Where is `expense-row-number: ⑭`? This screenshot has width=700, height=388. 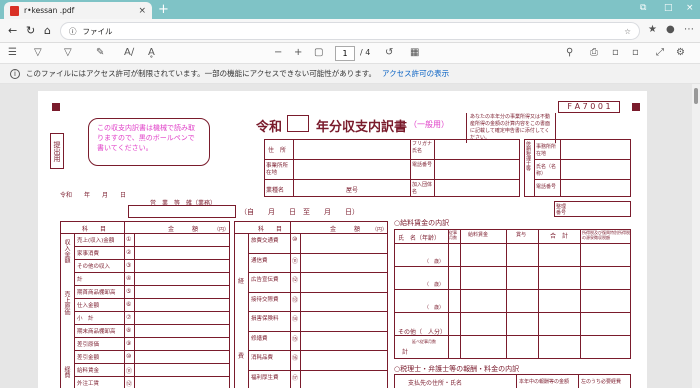 expense-row-number: ⑭ is located at coordinates (295, 319).